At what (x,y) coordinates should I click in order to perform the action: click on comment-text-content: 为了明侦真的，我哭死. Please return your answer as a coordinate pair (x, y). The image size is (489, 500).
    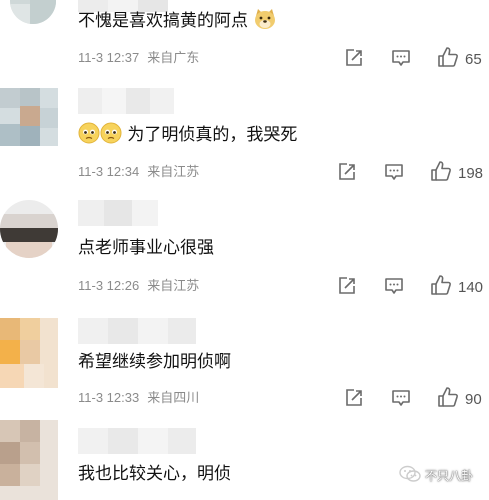
    Looking at the image, I should click on (212, 135).